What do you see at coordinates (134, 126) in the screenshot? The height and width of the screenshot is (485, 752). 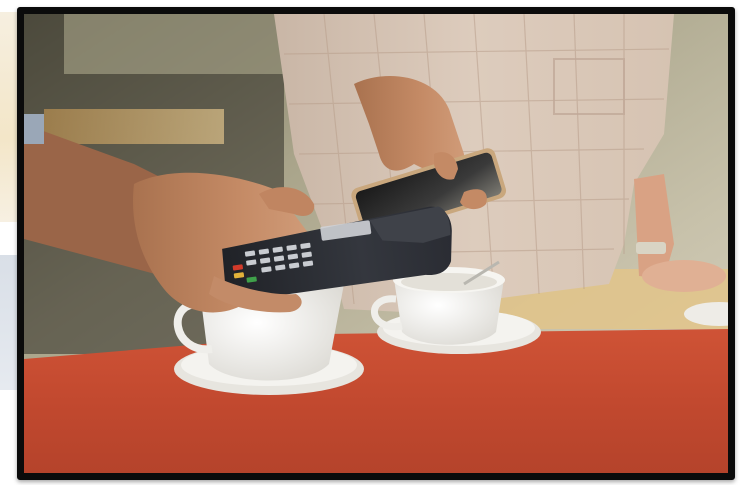 I see `wooden-counter` at bounding box center [134, 126].